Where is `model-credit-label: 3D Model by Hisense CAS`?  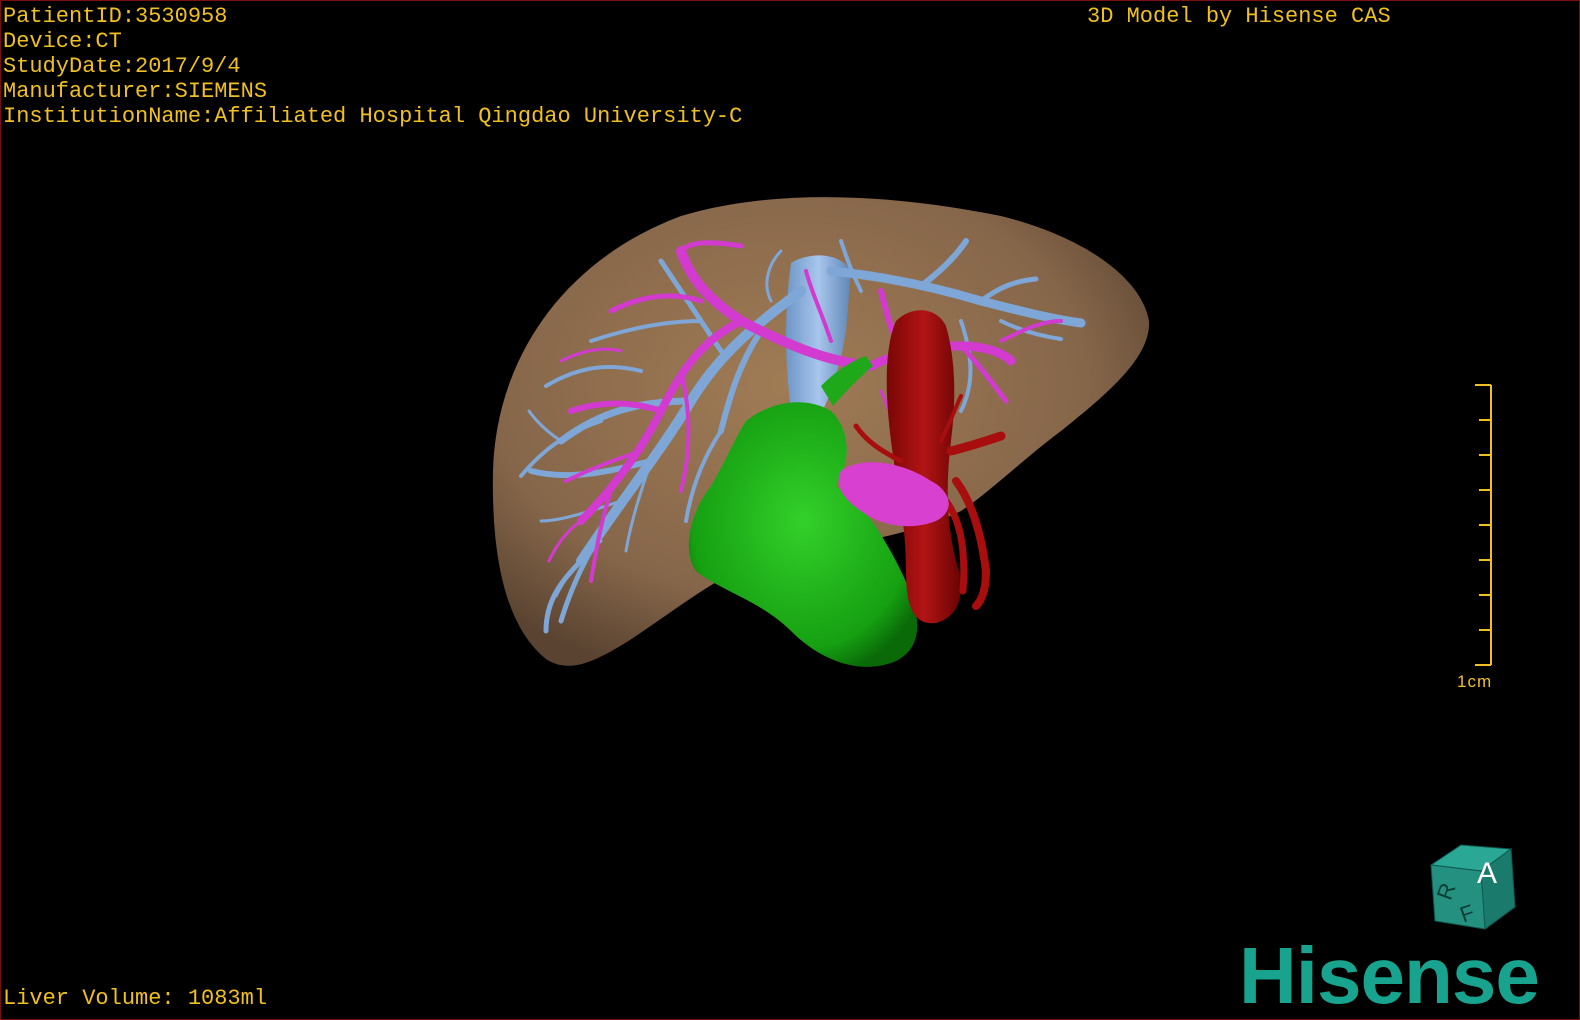 model-credit-label: 3D Model by Hisense CAS is located at coordinates (1239, 16).